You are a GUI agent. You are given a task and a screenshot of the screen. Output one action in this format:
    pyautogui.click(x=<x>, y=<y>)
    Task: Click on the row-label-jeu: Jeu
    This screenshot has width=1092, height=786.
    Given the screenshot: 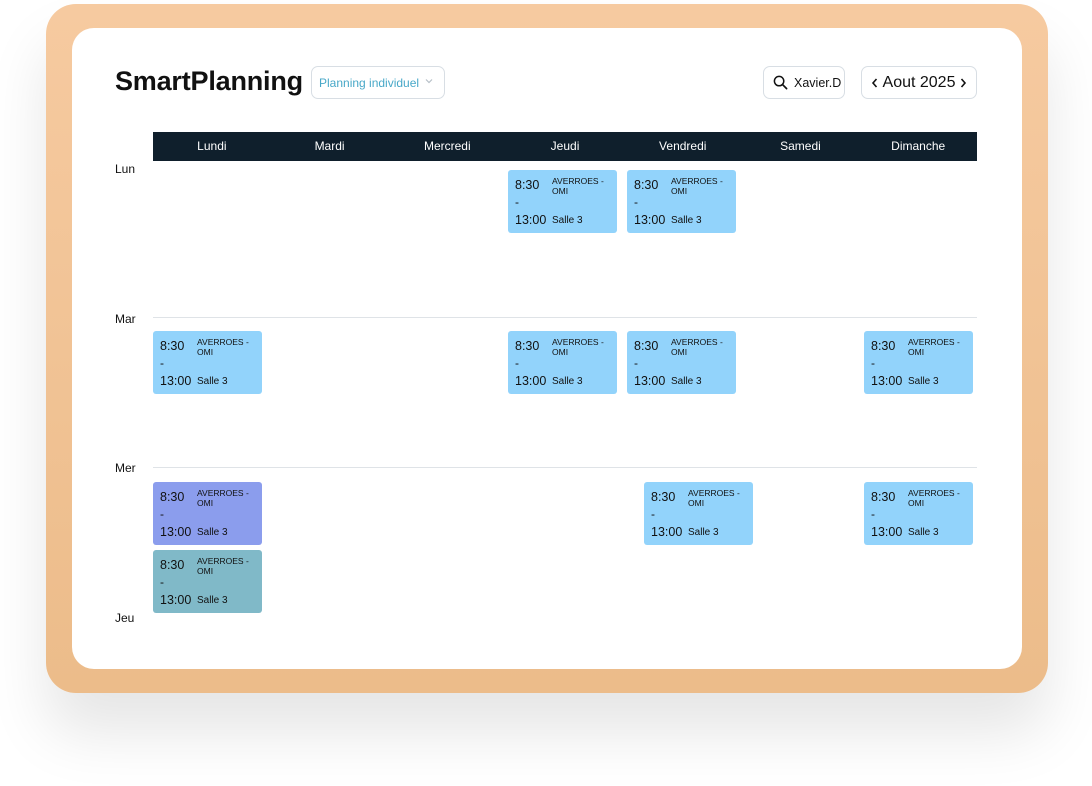 What is the action you would take?
    pyautogui.click(x=125, y=618)
    